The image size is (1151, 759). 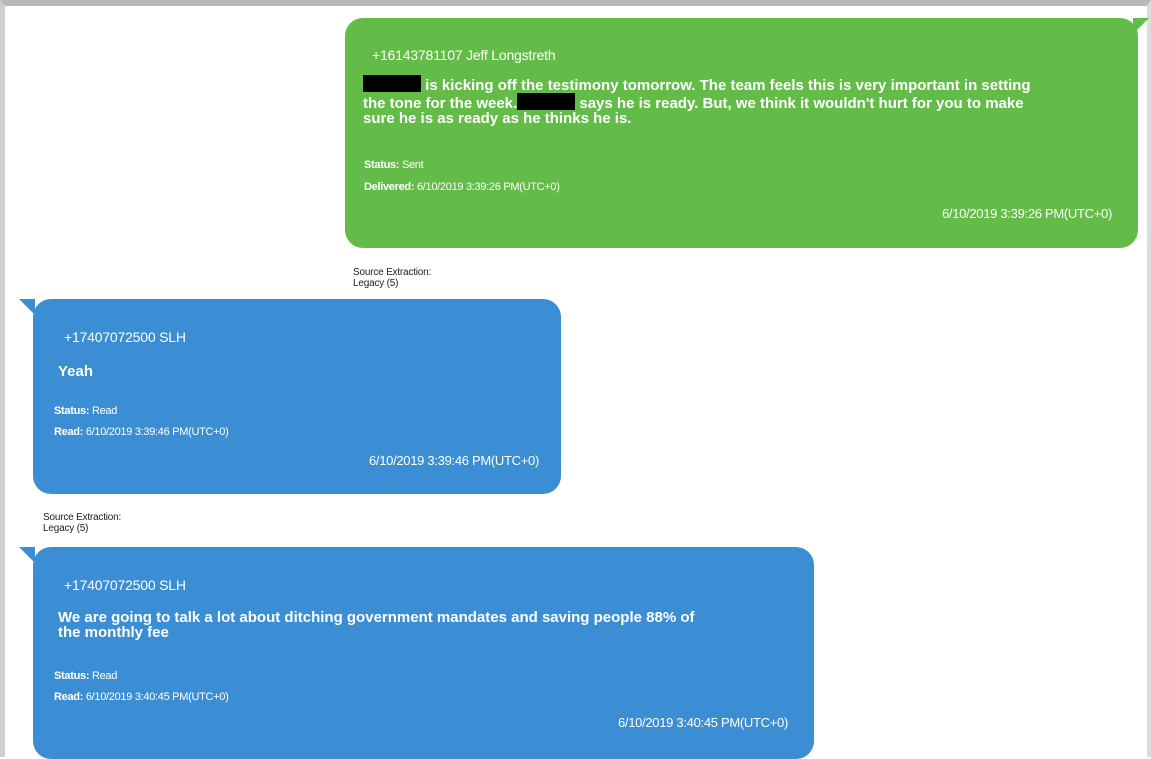 What do you see at coordinates (453, 460) in the screenshot?
I see `message-timestamp: 6/10/2019 3:39:46 PM(UTC+0)` at bounding box center [453, 460].